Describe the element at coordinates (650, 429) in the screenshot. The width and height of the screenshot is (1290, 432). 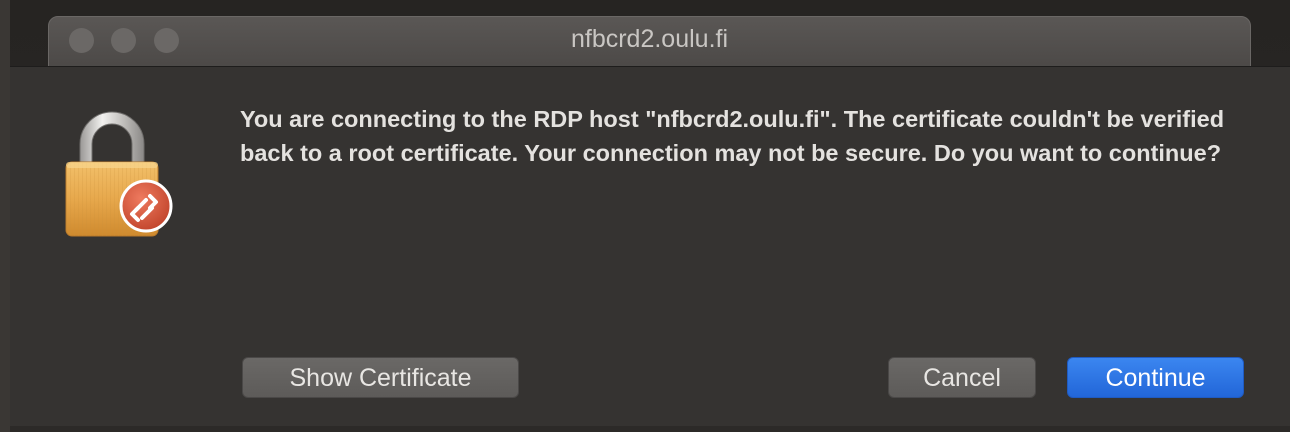
I see `sheet-bottom` at that location.